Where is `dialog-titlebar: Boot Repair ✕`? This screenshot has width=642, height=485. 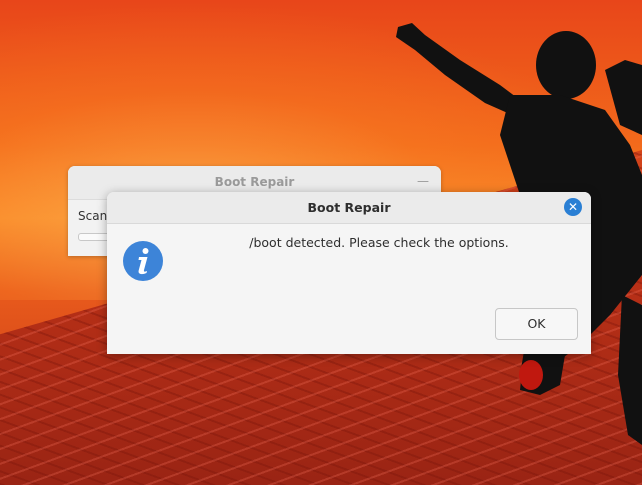 dialog-titlebar: Boot Repair ✕ is located at coordinates (349, 208).